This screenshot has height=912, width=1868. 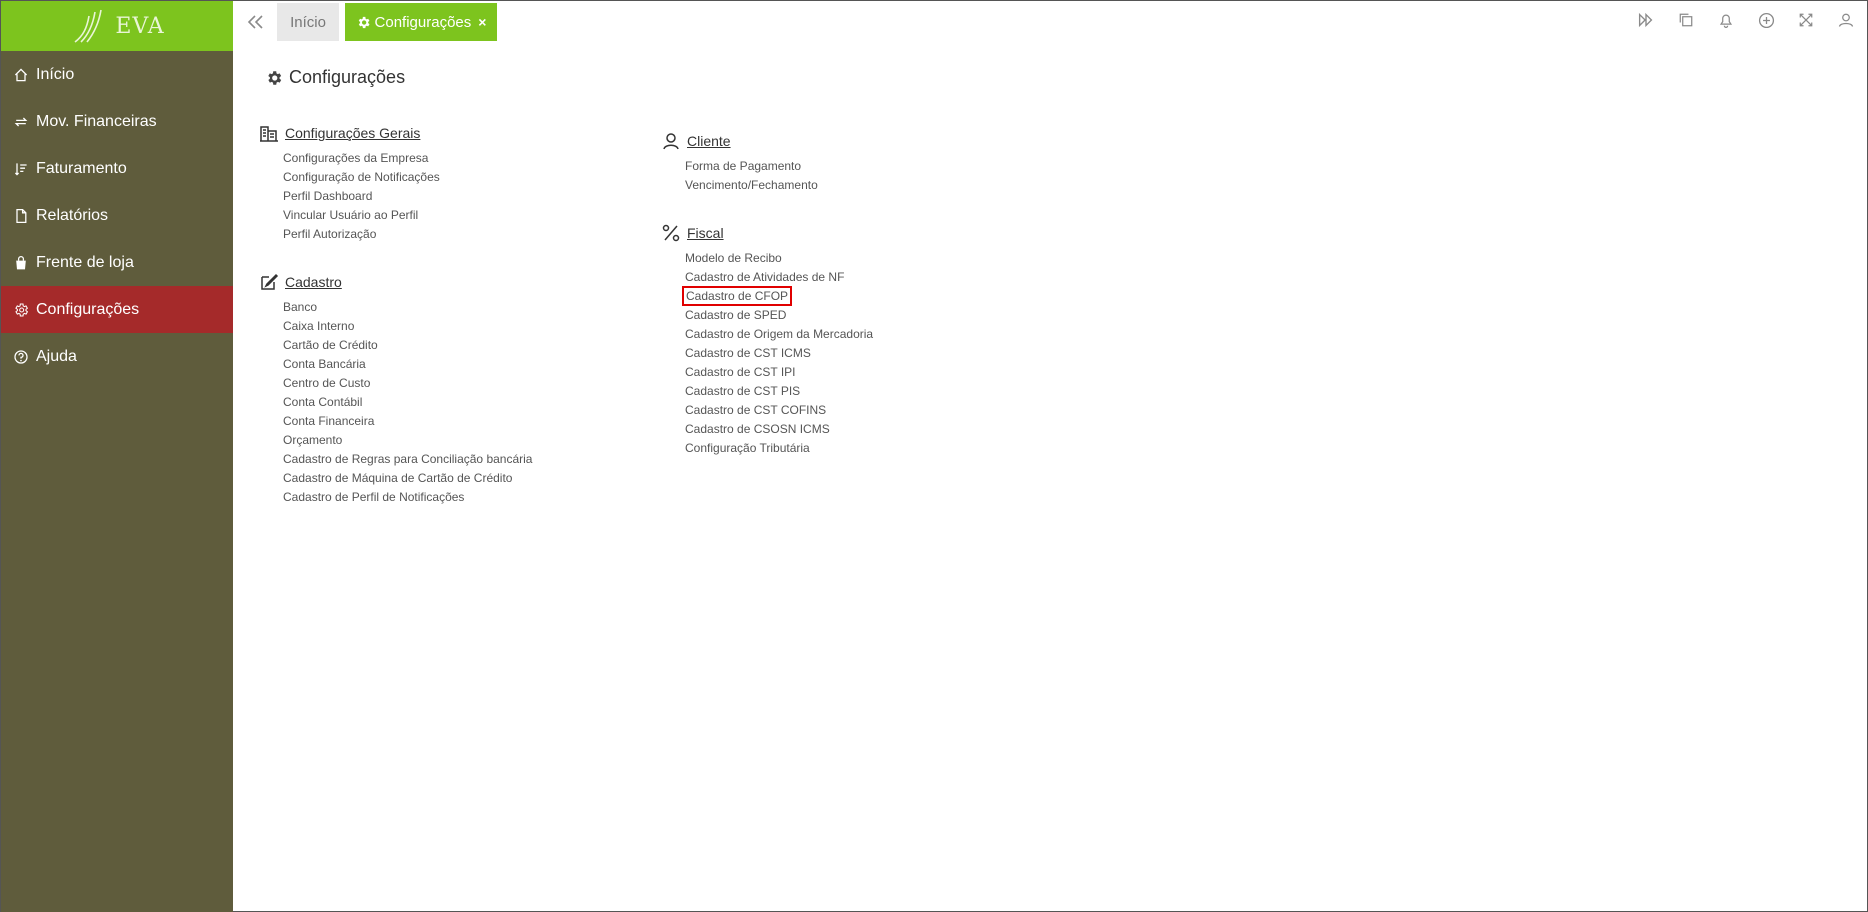 What do you see at coordinates (56, 356) in the screenshot?
I see `sidebar-item-label: Ajuda` at bounding box center [56, 356].